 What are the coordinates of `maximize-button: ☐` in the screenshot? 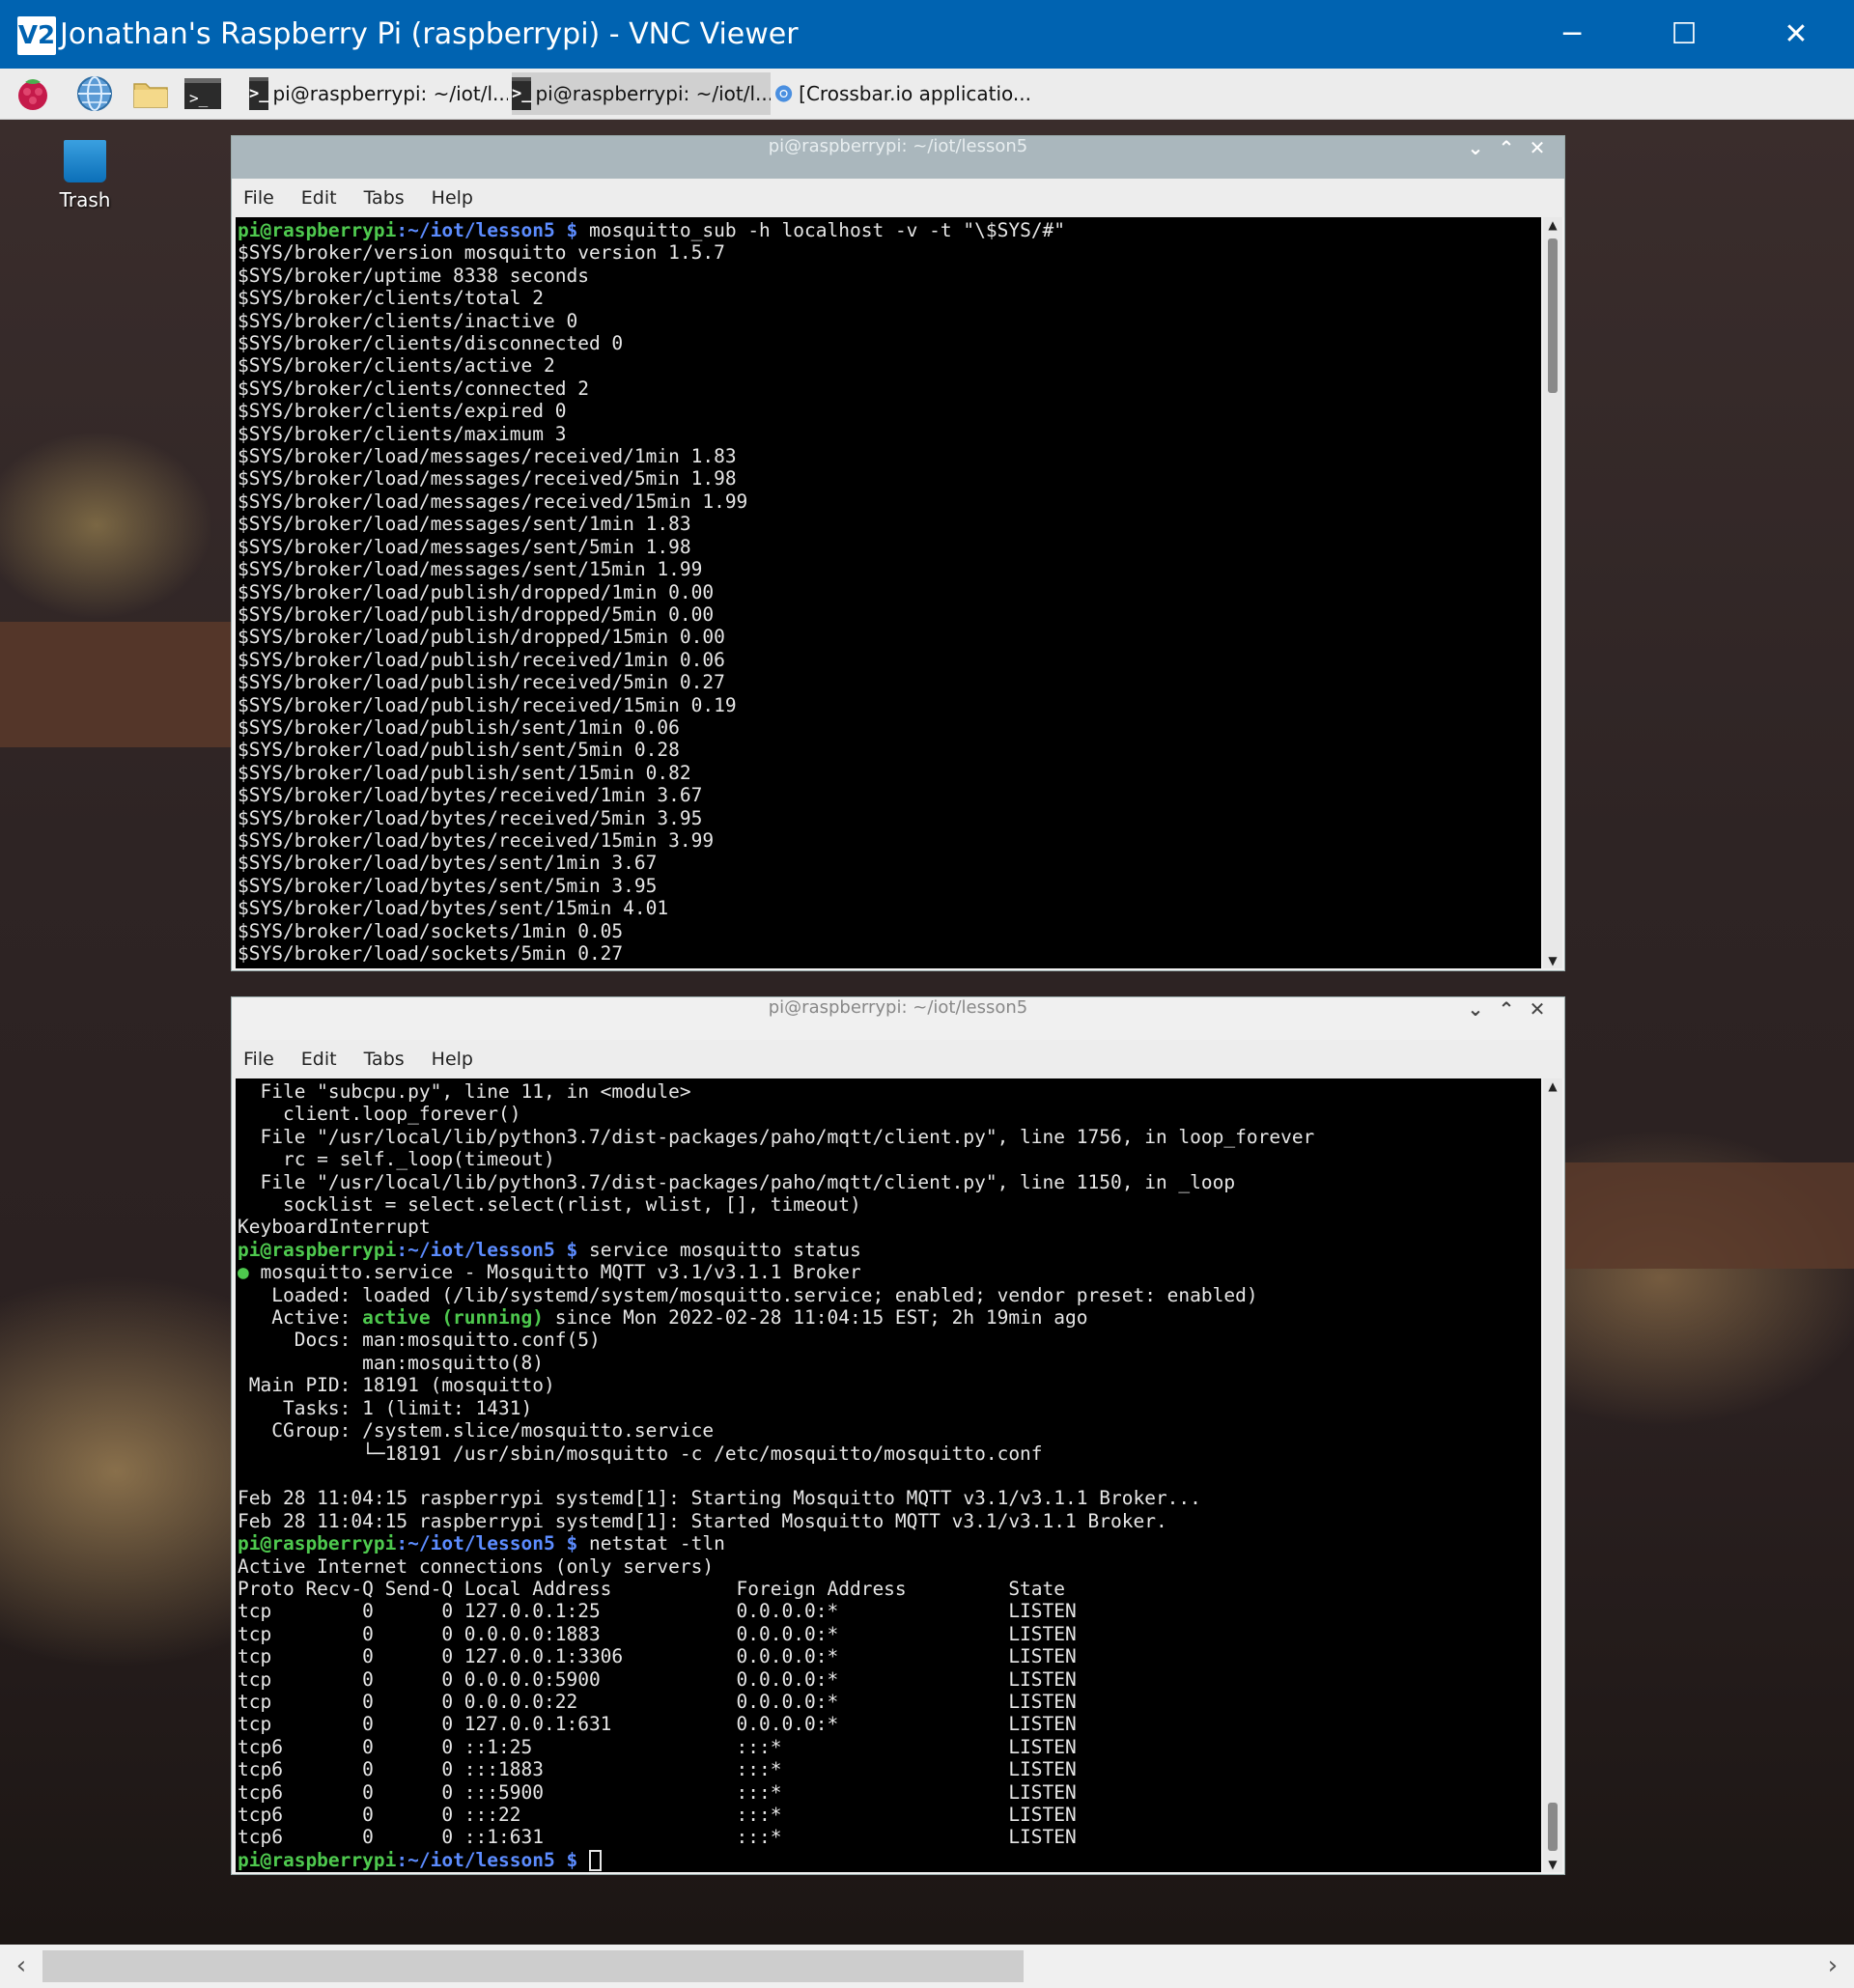 It's located at (1684, 35).